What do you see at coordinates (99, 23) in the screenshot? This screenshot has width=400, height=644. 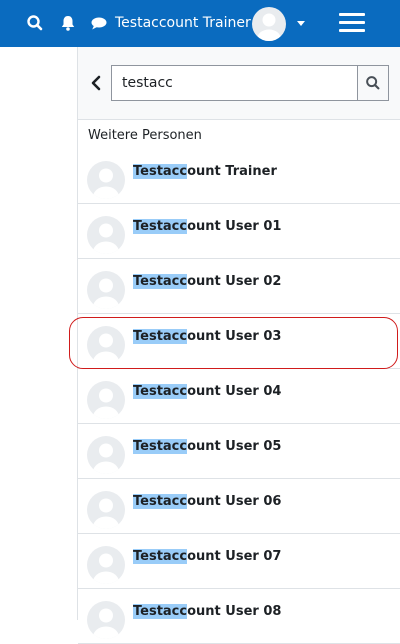 I see `chat-icon` at bounding box center [99, 23].